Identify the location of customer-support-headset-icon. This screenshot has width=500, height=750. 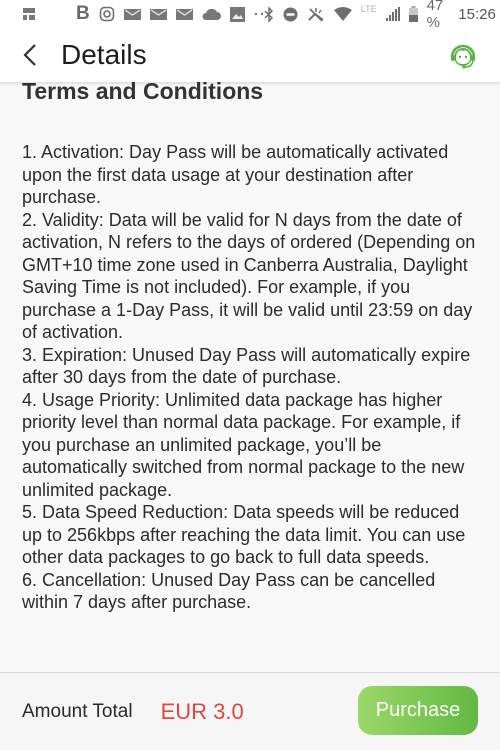
(463, 56).